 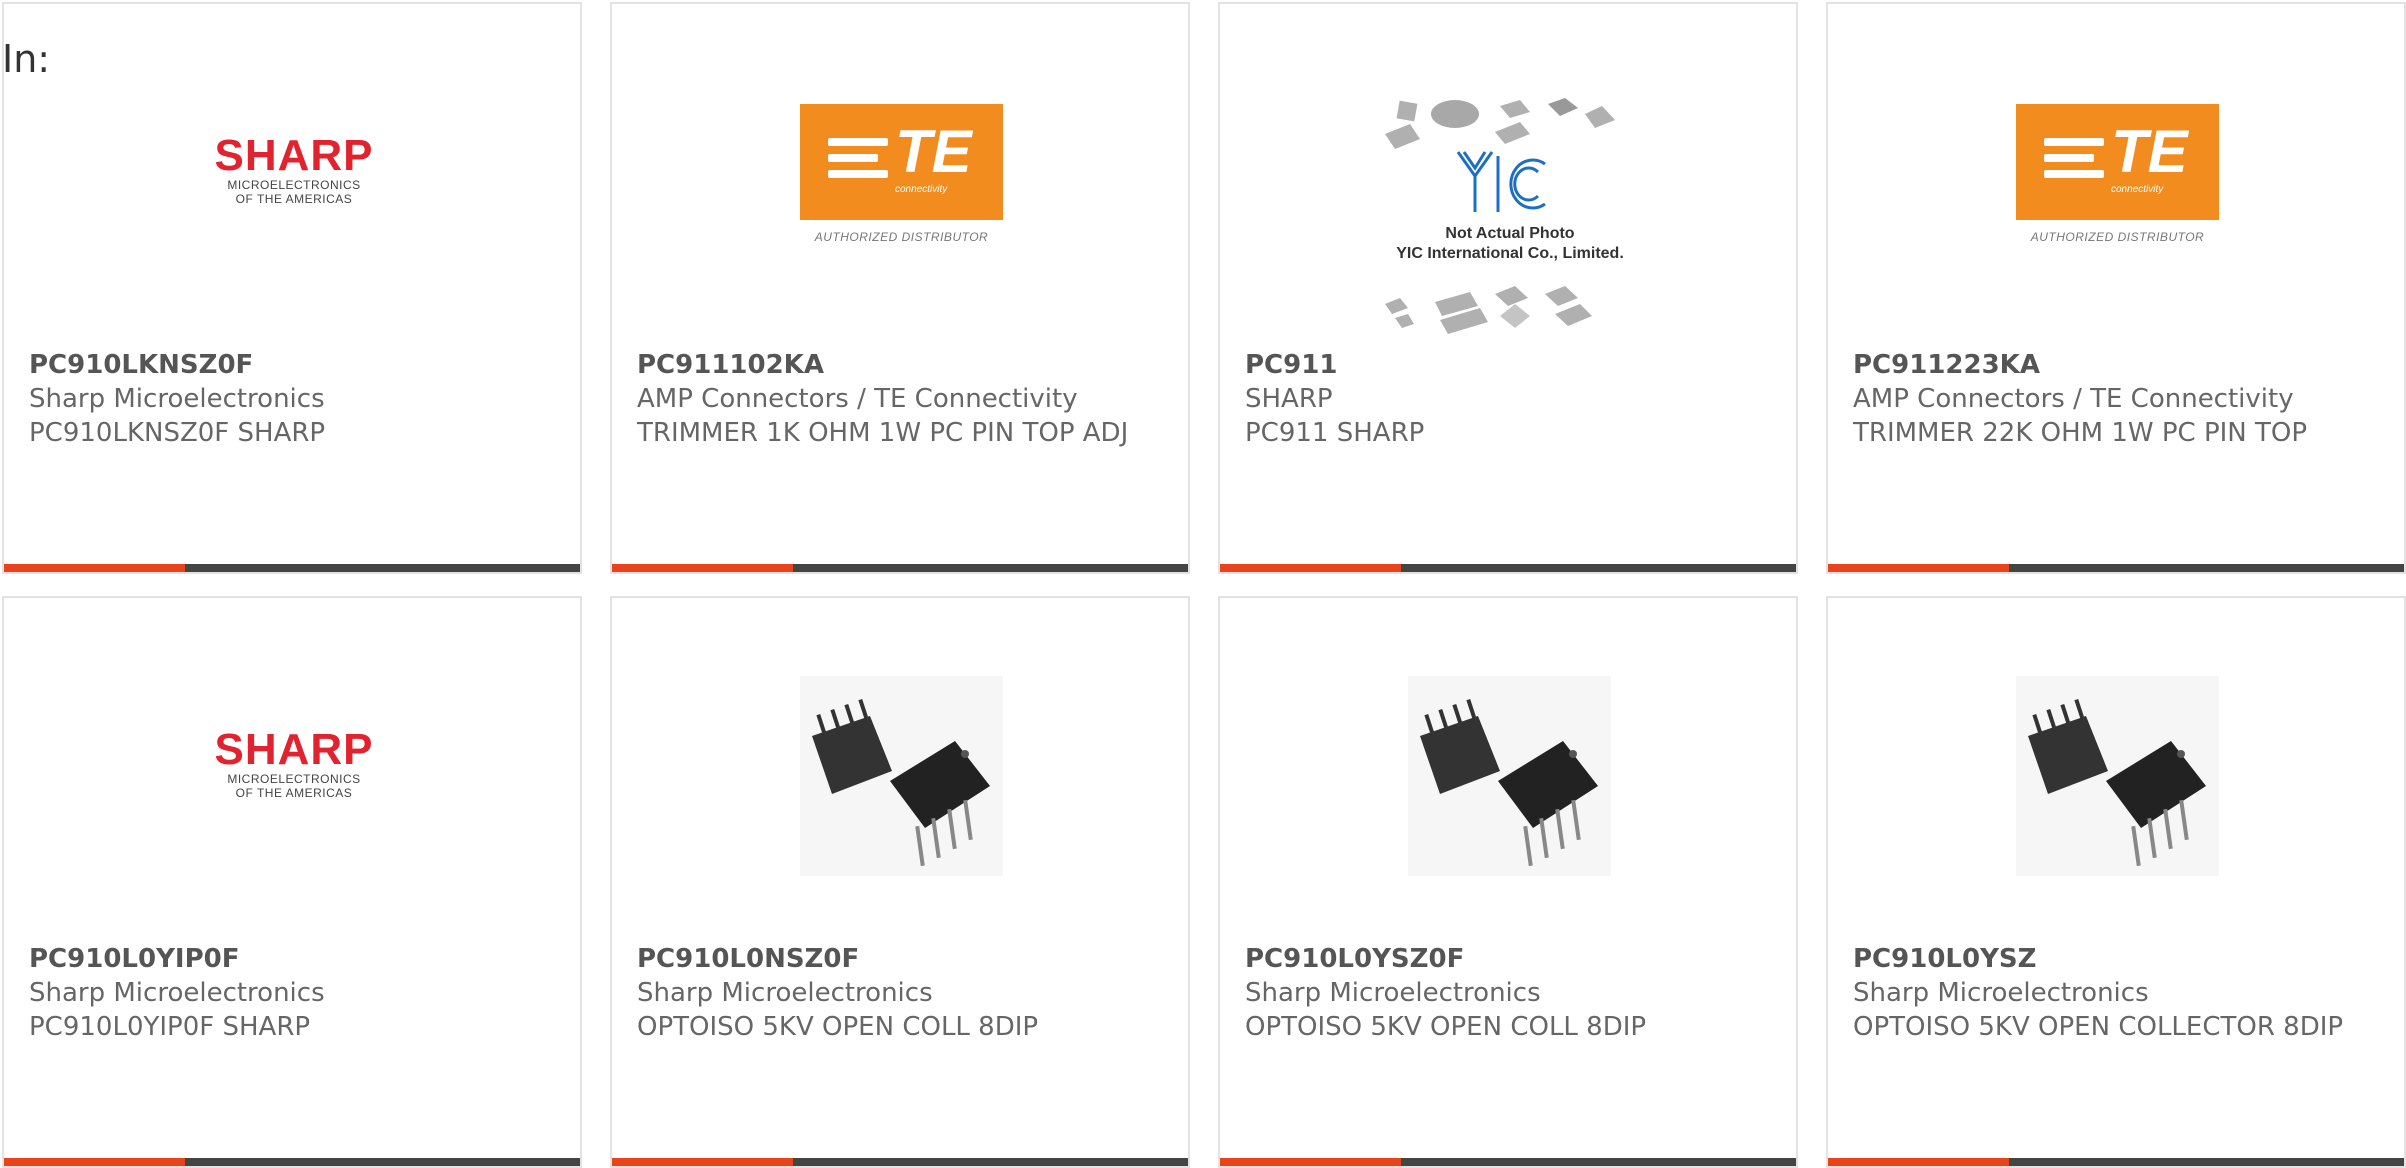 What do you see at coordinates (26, 59) in the screenshot?
I see `filter-label: In:` at bounding box center [26, 59].